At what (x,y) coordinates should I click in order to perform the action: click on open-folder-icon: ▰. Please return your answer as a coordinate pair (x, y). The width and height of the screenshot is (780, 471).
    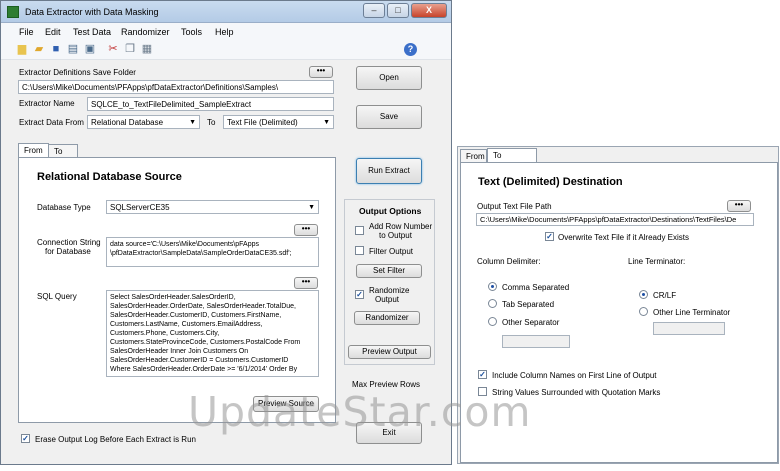
    Looking at the image, I should click on (39, 49).